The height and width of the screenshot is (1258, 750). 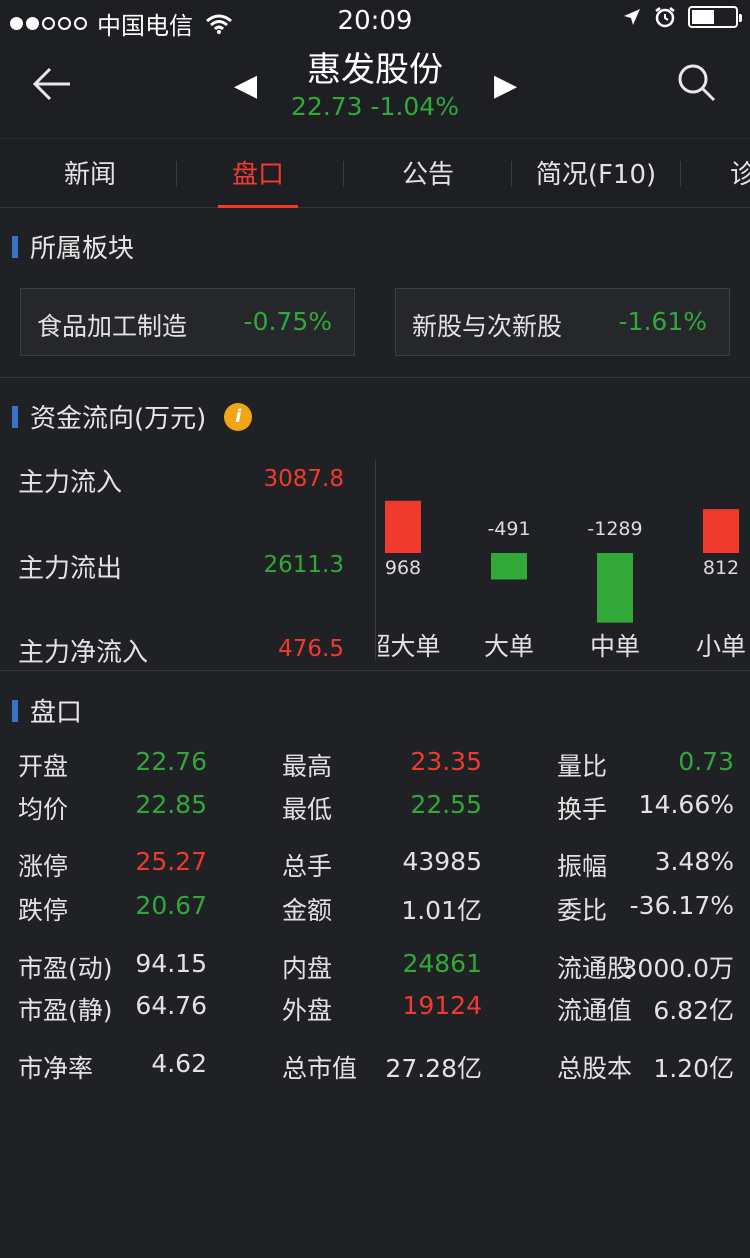 What do you see at coordinates (70, 483) in the screenshot?
I see `flow-label: 主力流入` at bounding box center [70, 483].